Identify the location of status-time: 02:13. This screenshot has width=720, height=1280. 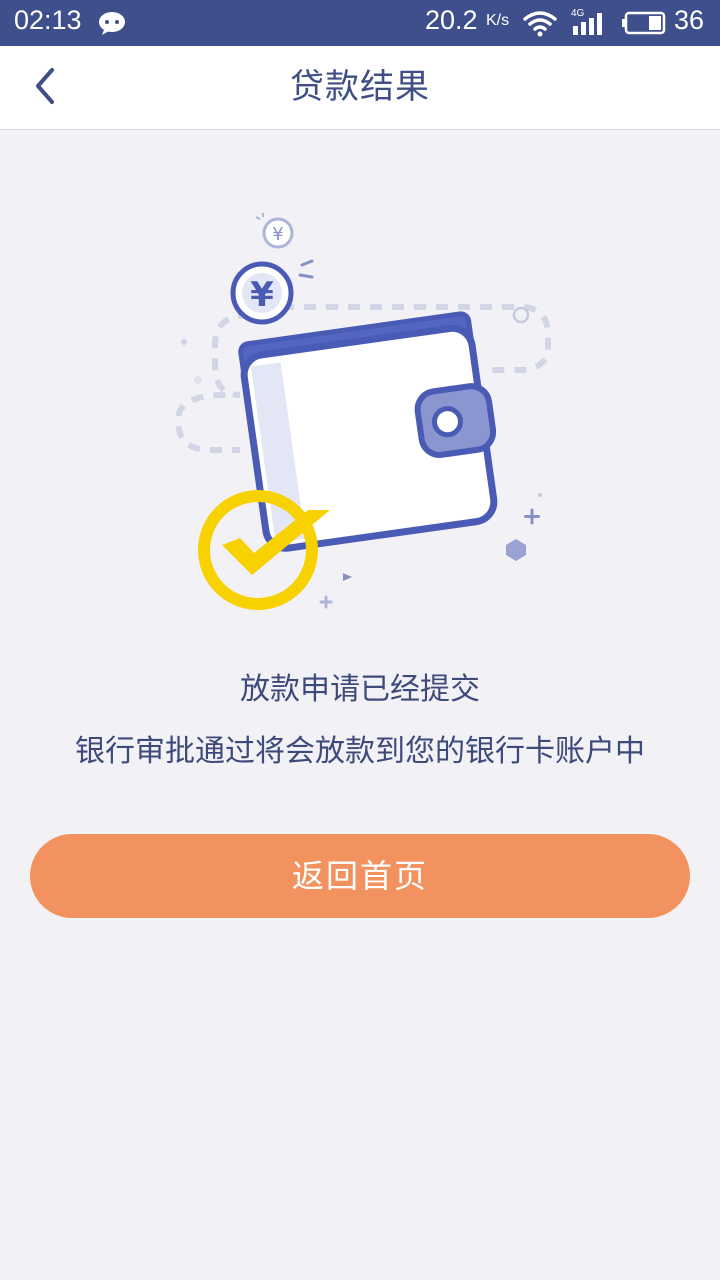
(48, 20).